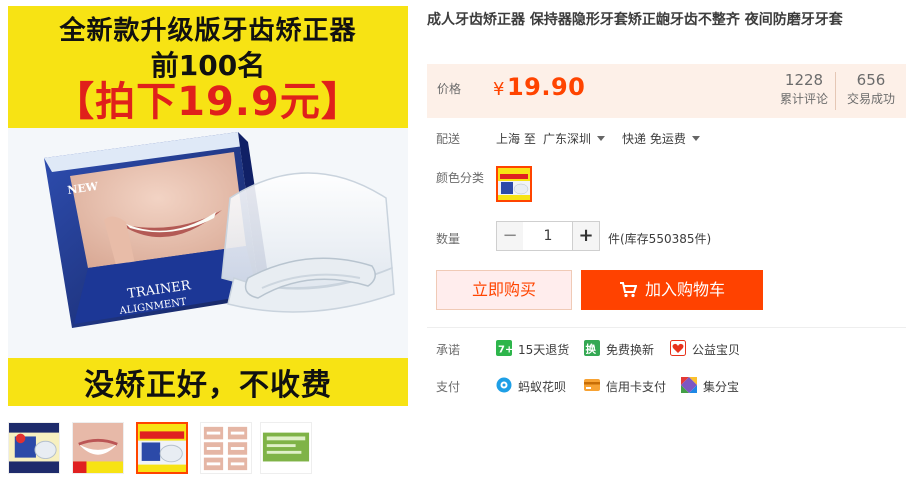 The width and height of the screenshot is (924, 485). I want to click on payment-huabei: 蚂蚁花呗, so click(542, 386).